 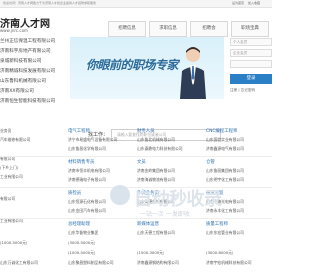 I want to click on banner-image: 你眼前的职场专家, so click(x=147, y=68).